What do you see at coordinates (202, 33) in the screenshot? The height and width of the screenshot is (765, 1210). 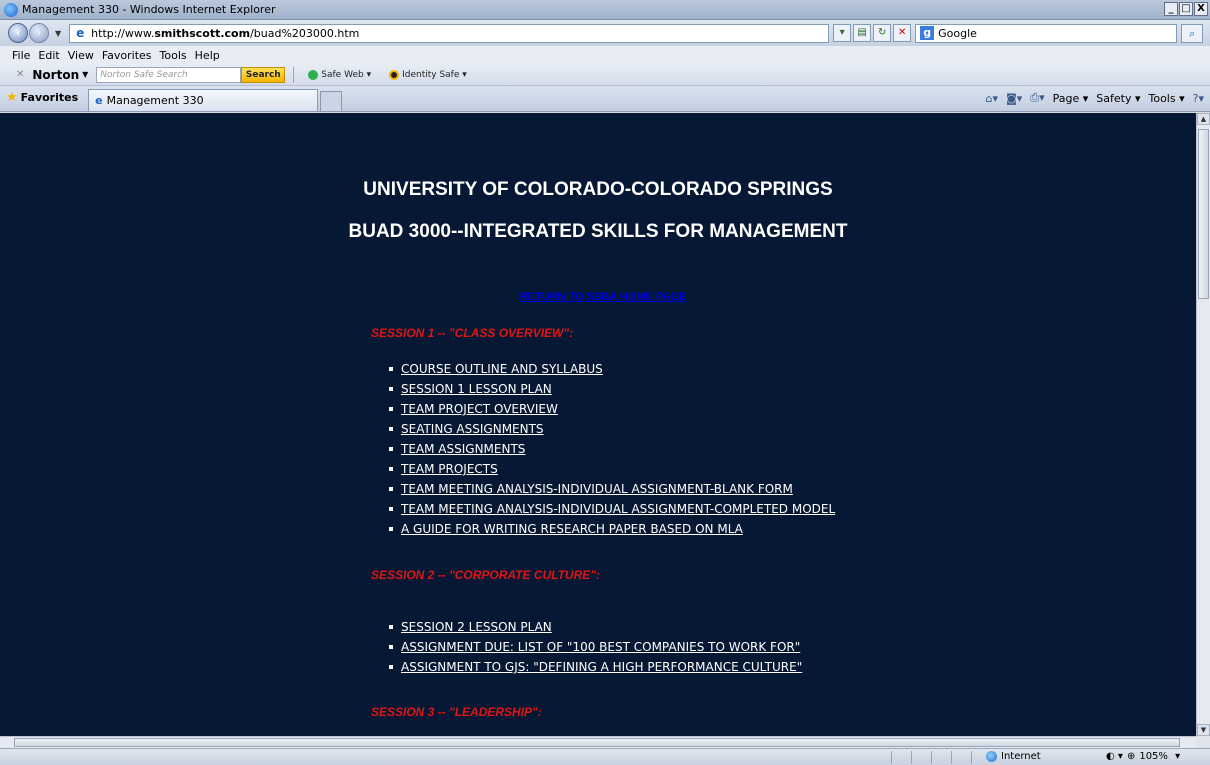 I see `url-domain: smithscott.com` at bounding box center [202, 33].